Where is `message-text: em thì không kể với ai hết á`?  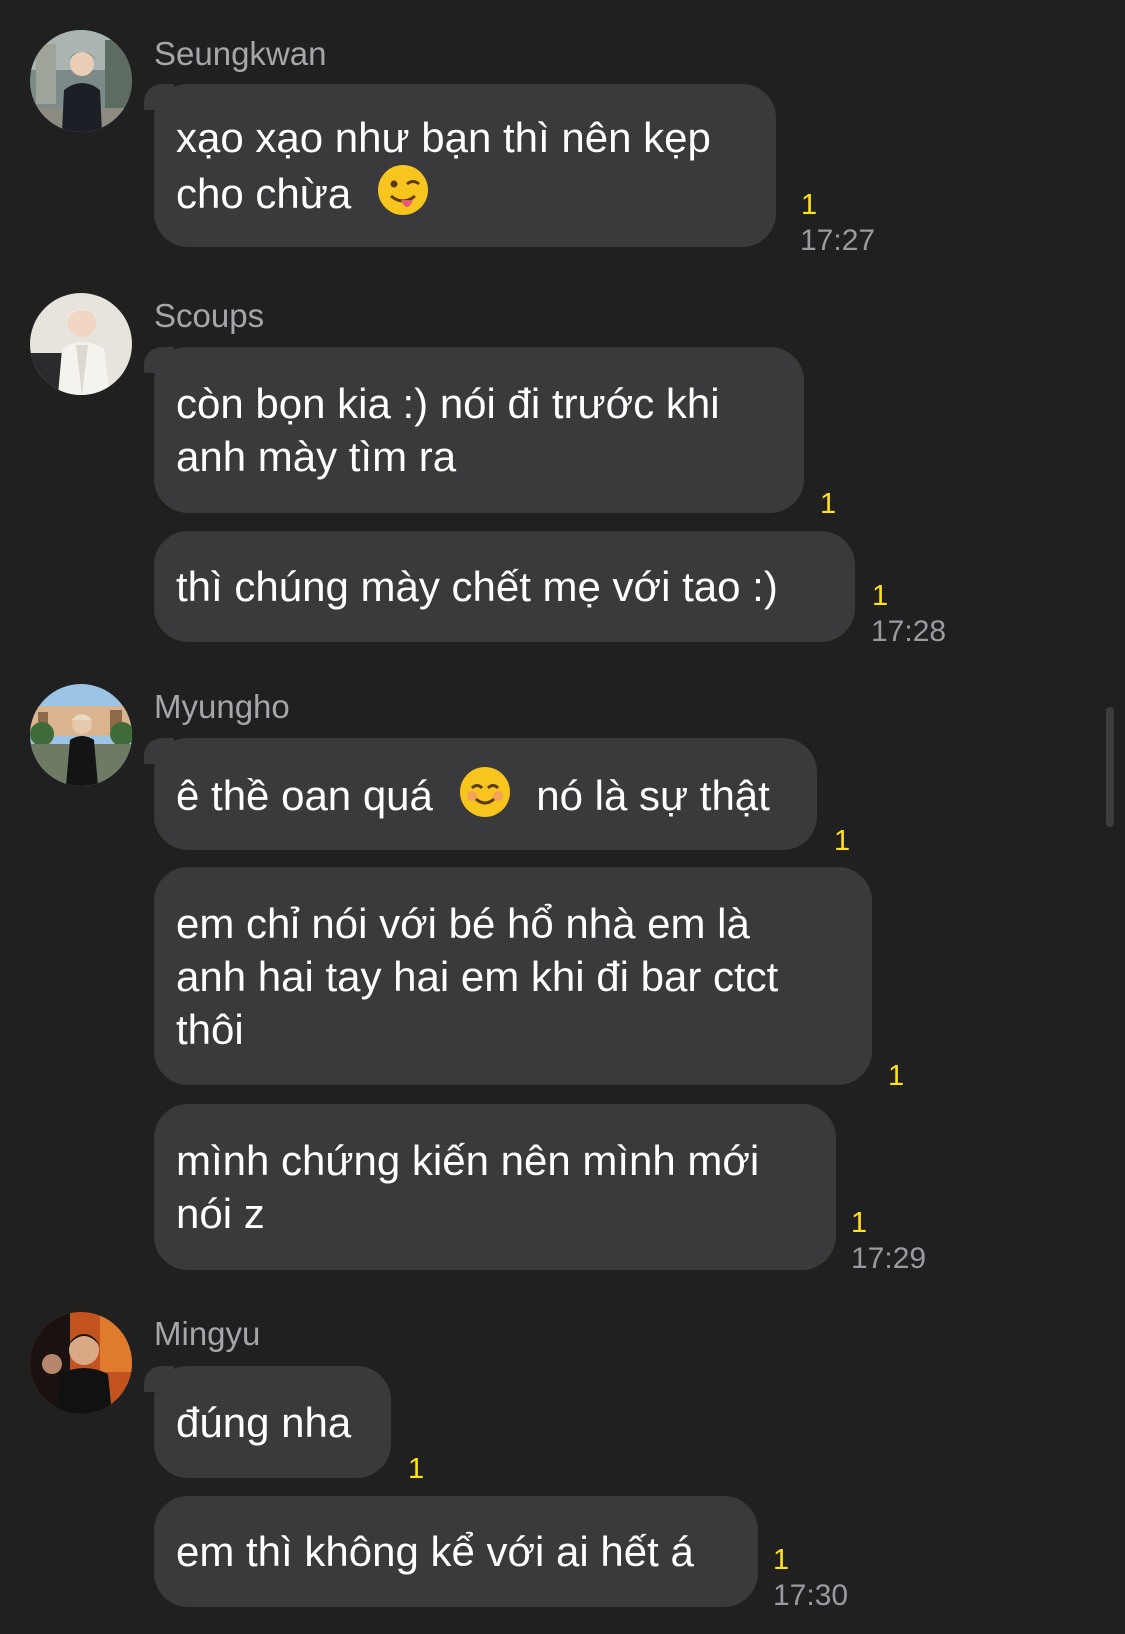 message-text: em thì không kể với ai hết á is located at coordinates (435, 1551).